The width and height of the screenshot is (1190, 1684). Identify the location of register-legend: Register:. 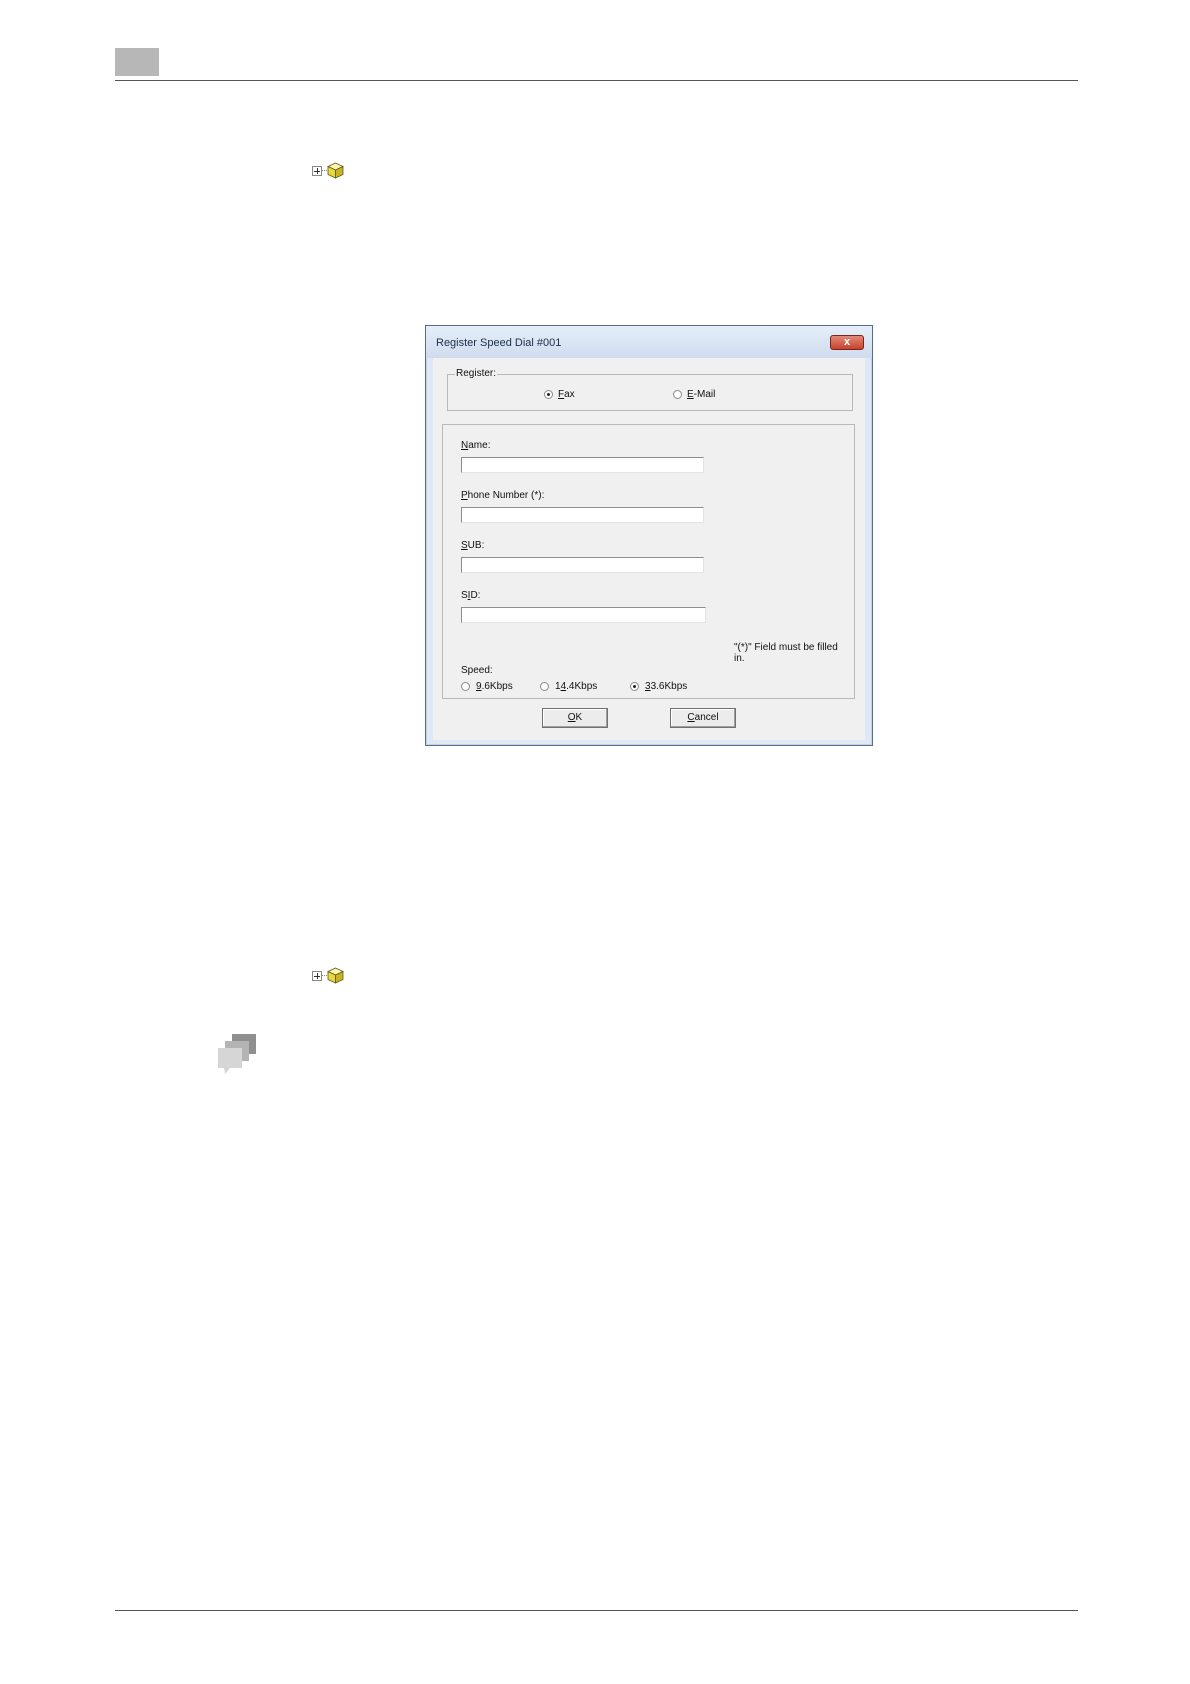
(476, 374).